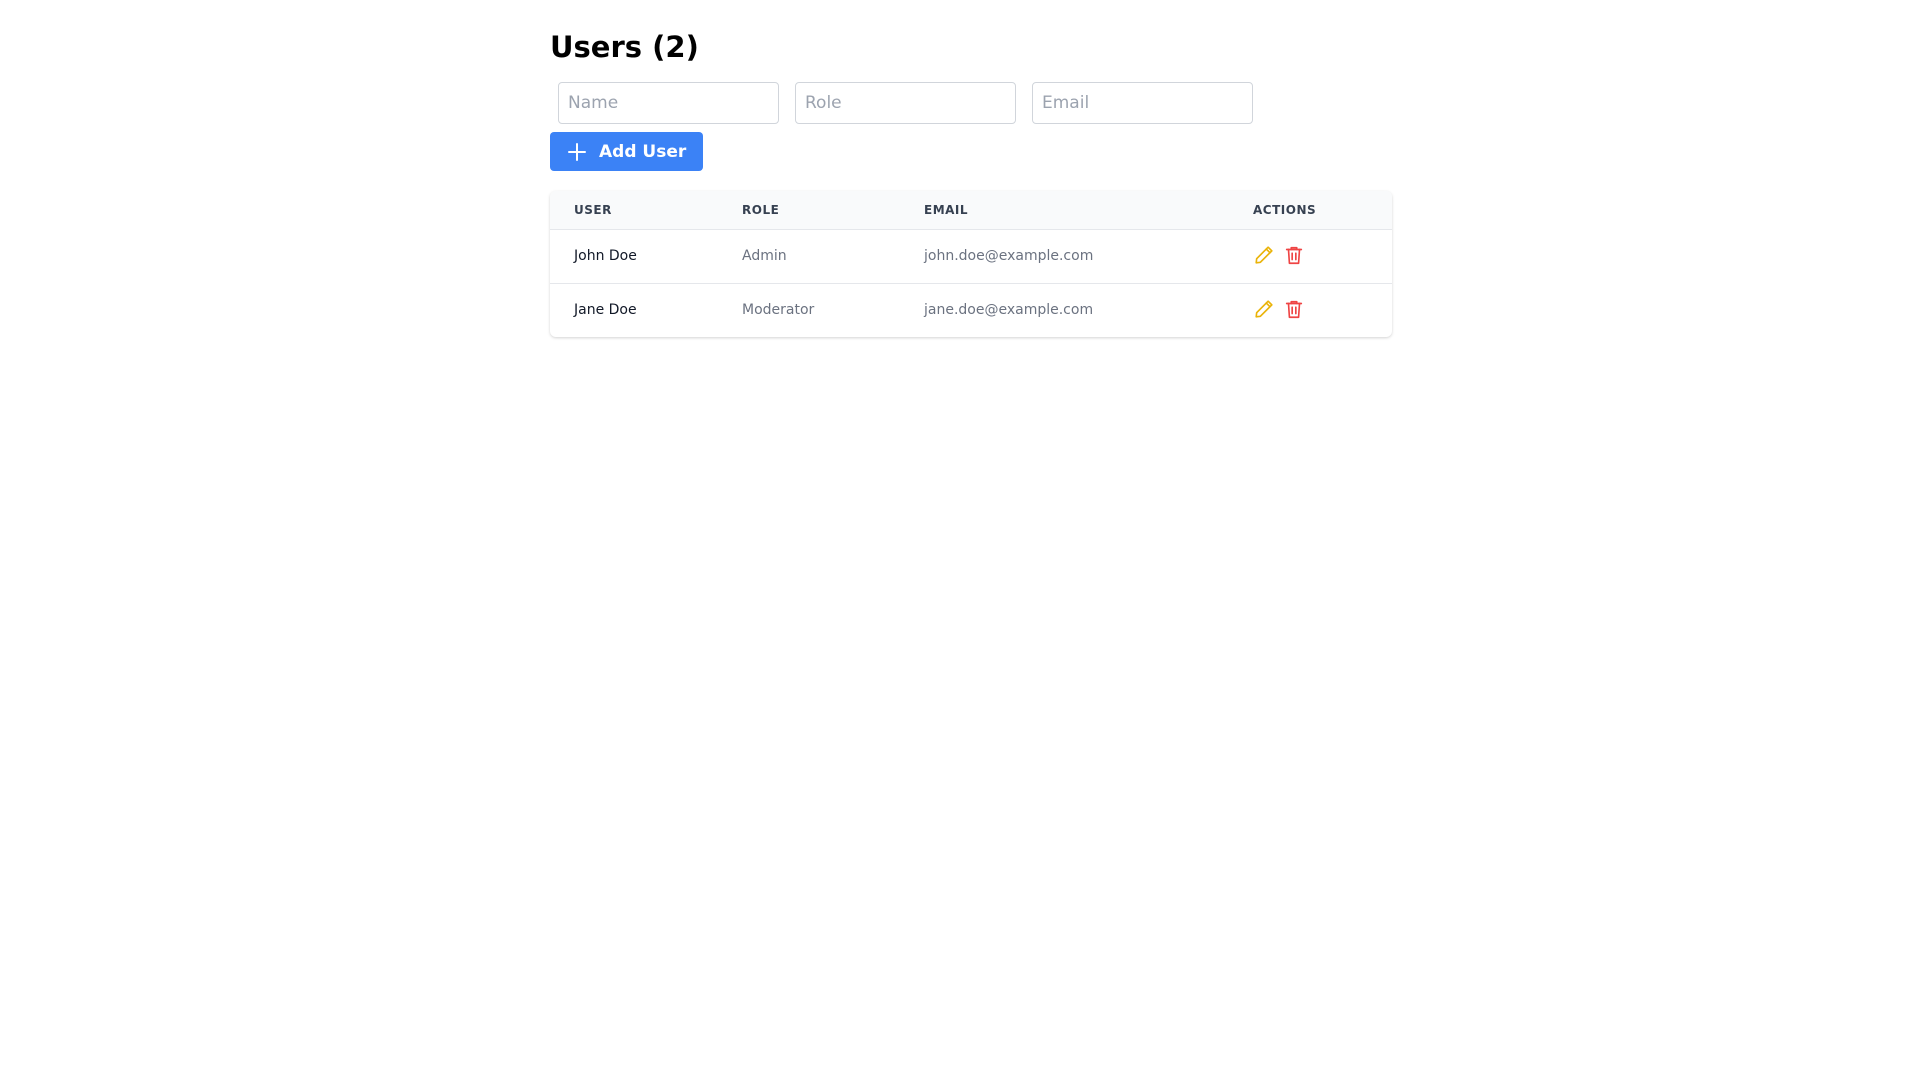  Describe the element at coordinates (1009, 310) in the screenshot. I see `user-email-cell: jane.doe@example.com` at that location.